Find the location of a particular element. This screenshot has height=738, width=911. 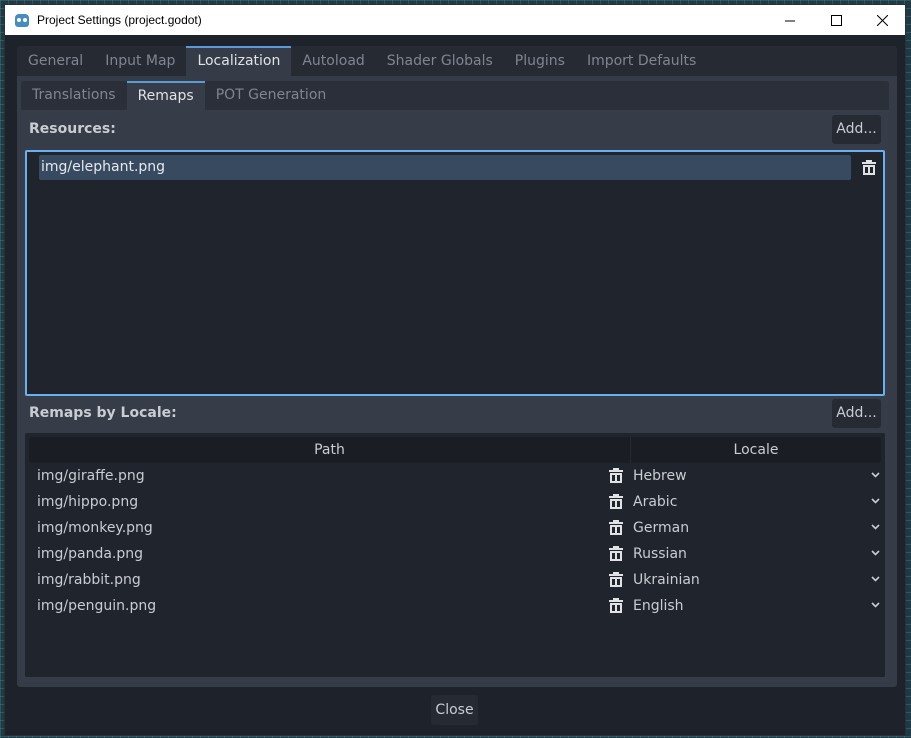

locale-dropdown: English is located at coordinates (757, 606).